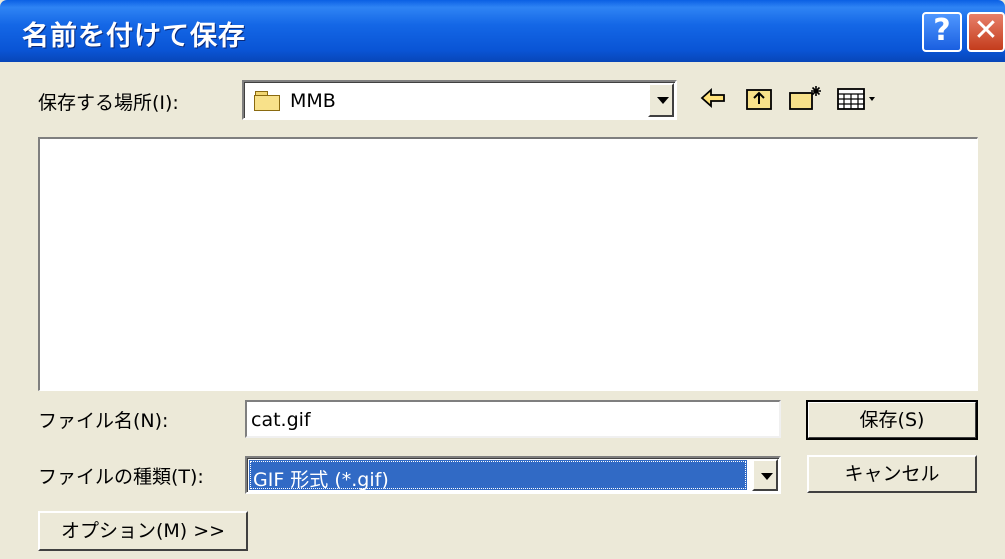 Image resolution: width=1005 pixels, height=559 pixels. I want to click on filetype-selection: GIF 形式 (*.gif), so click(498, 475).